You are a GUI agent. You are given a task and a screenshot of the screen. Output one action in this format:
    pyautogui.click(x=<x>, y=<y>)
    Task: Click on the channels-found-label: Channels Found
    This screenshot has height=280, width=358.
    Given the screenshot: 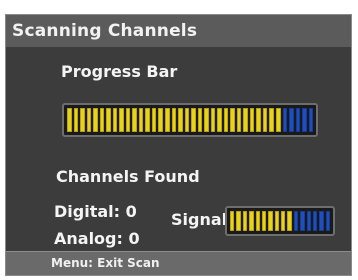 What is the action you would take?
    pyautogui.click(x=128, y=176)
    